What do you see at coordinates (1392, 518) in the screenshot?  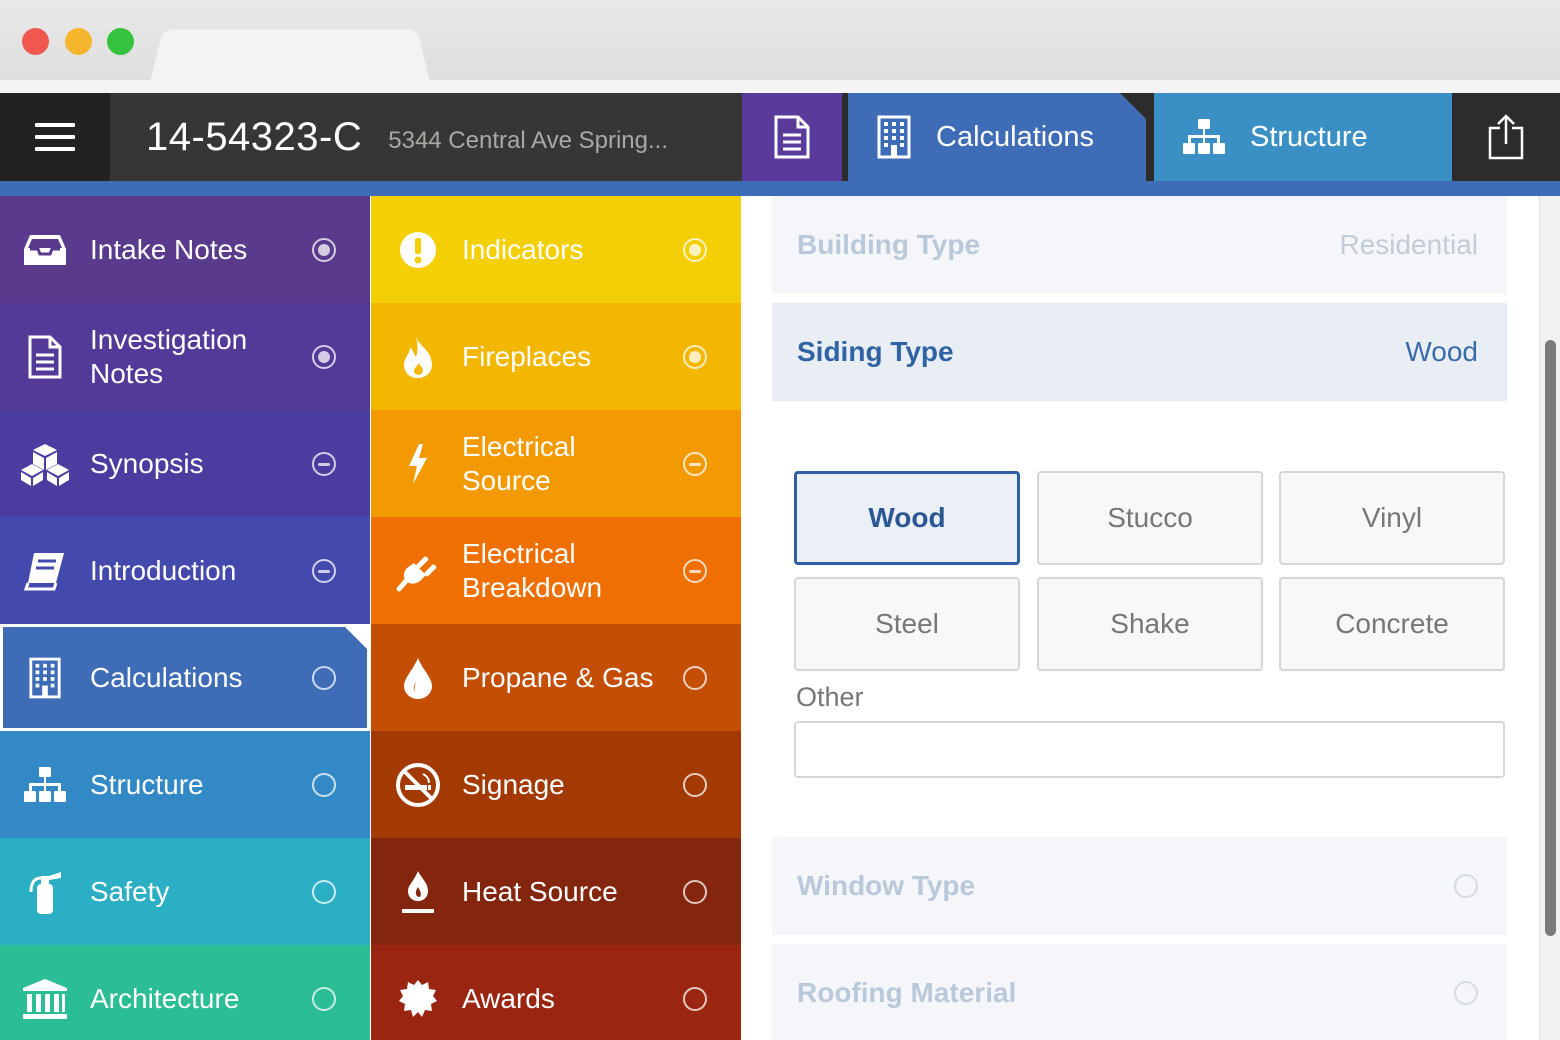 I see `siding-option-vinyl: Vinyl` at bounding box center [1392, 518].